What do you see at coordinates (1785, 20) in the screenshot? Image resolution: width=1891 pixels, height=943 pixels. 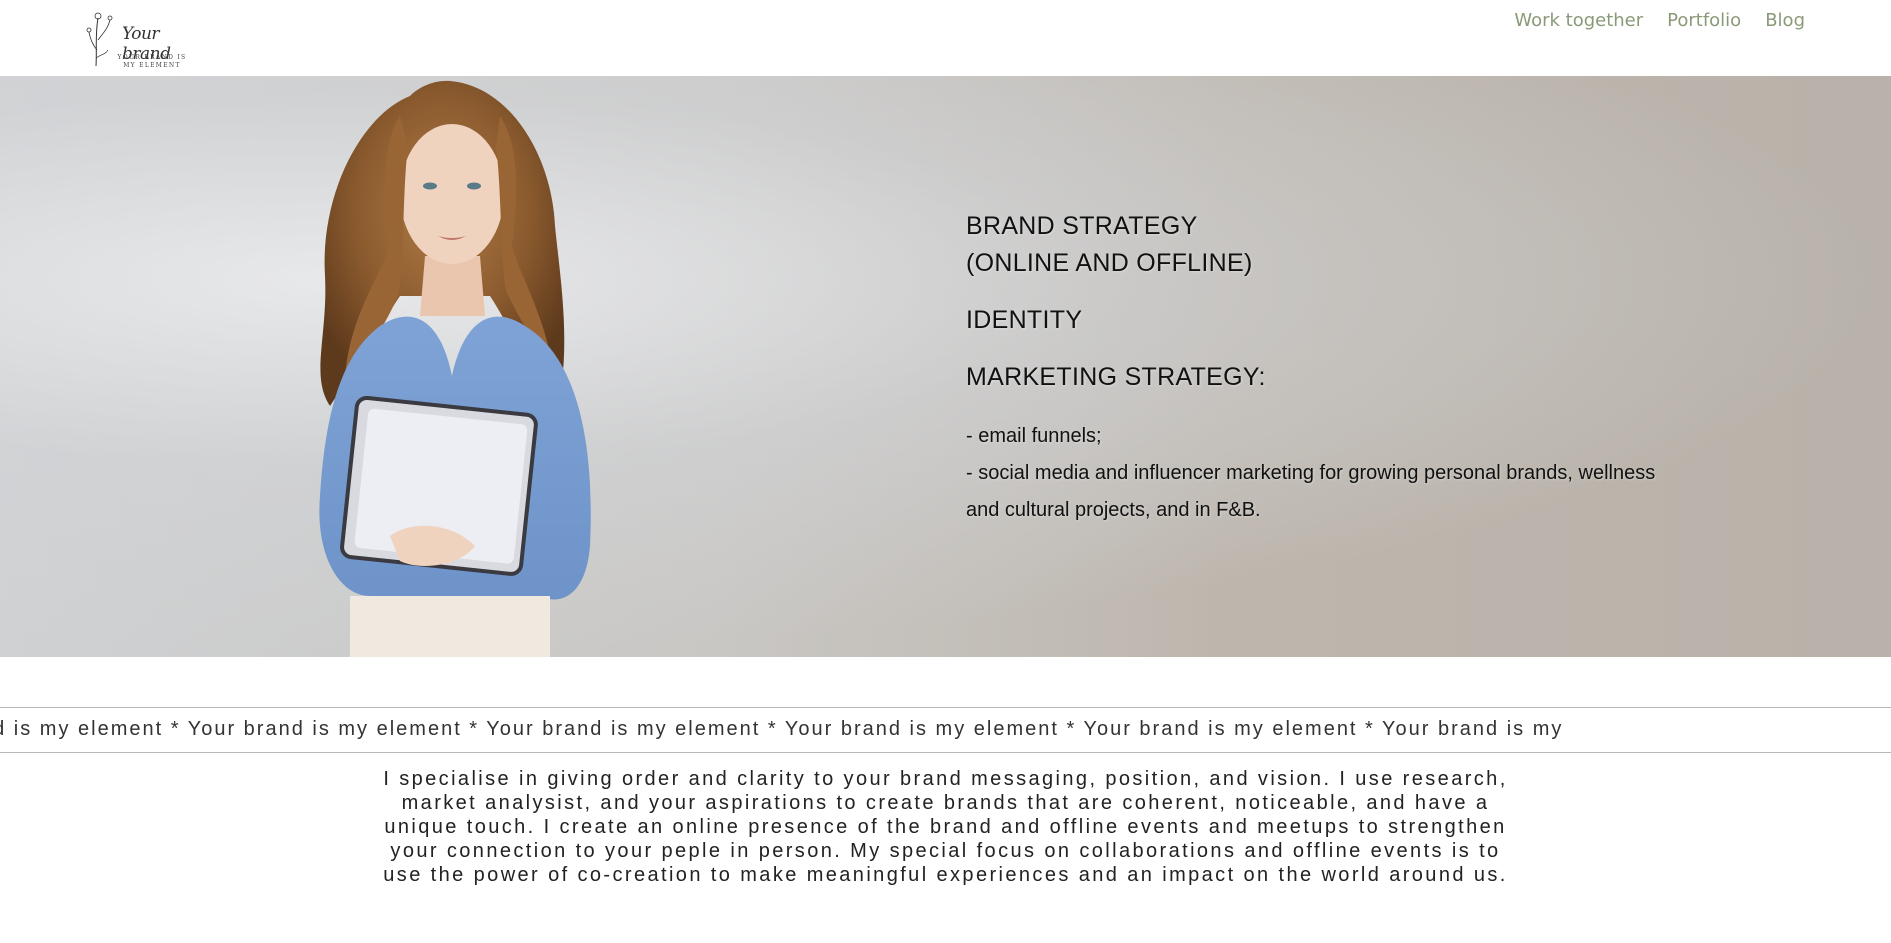 I see `nav-link-blog: Blog` at bounding box center [1785, 20].